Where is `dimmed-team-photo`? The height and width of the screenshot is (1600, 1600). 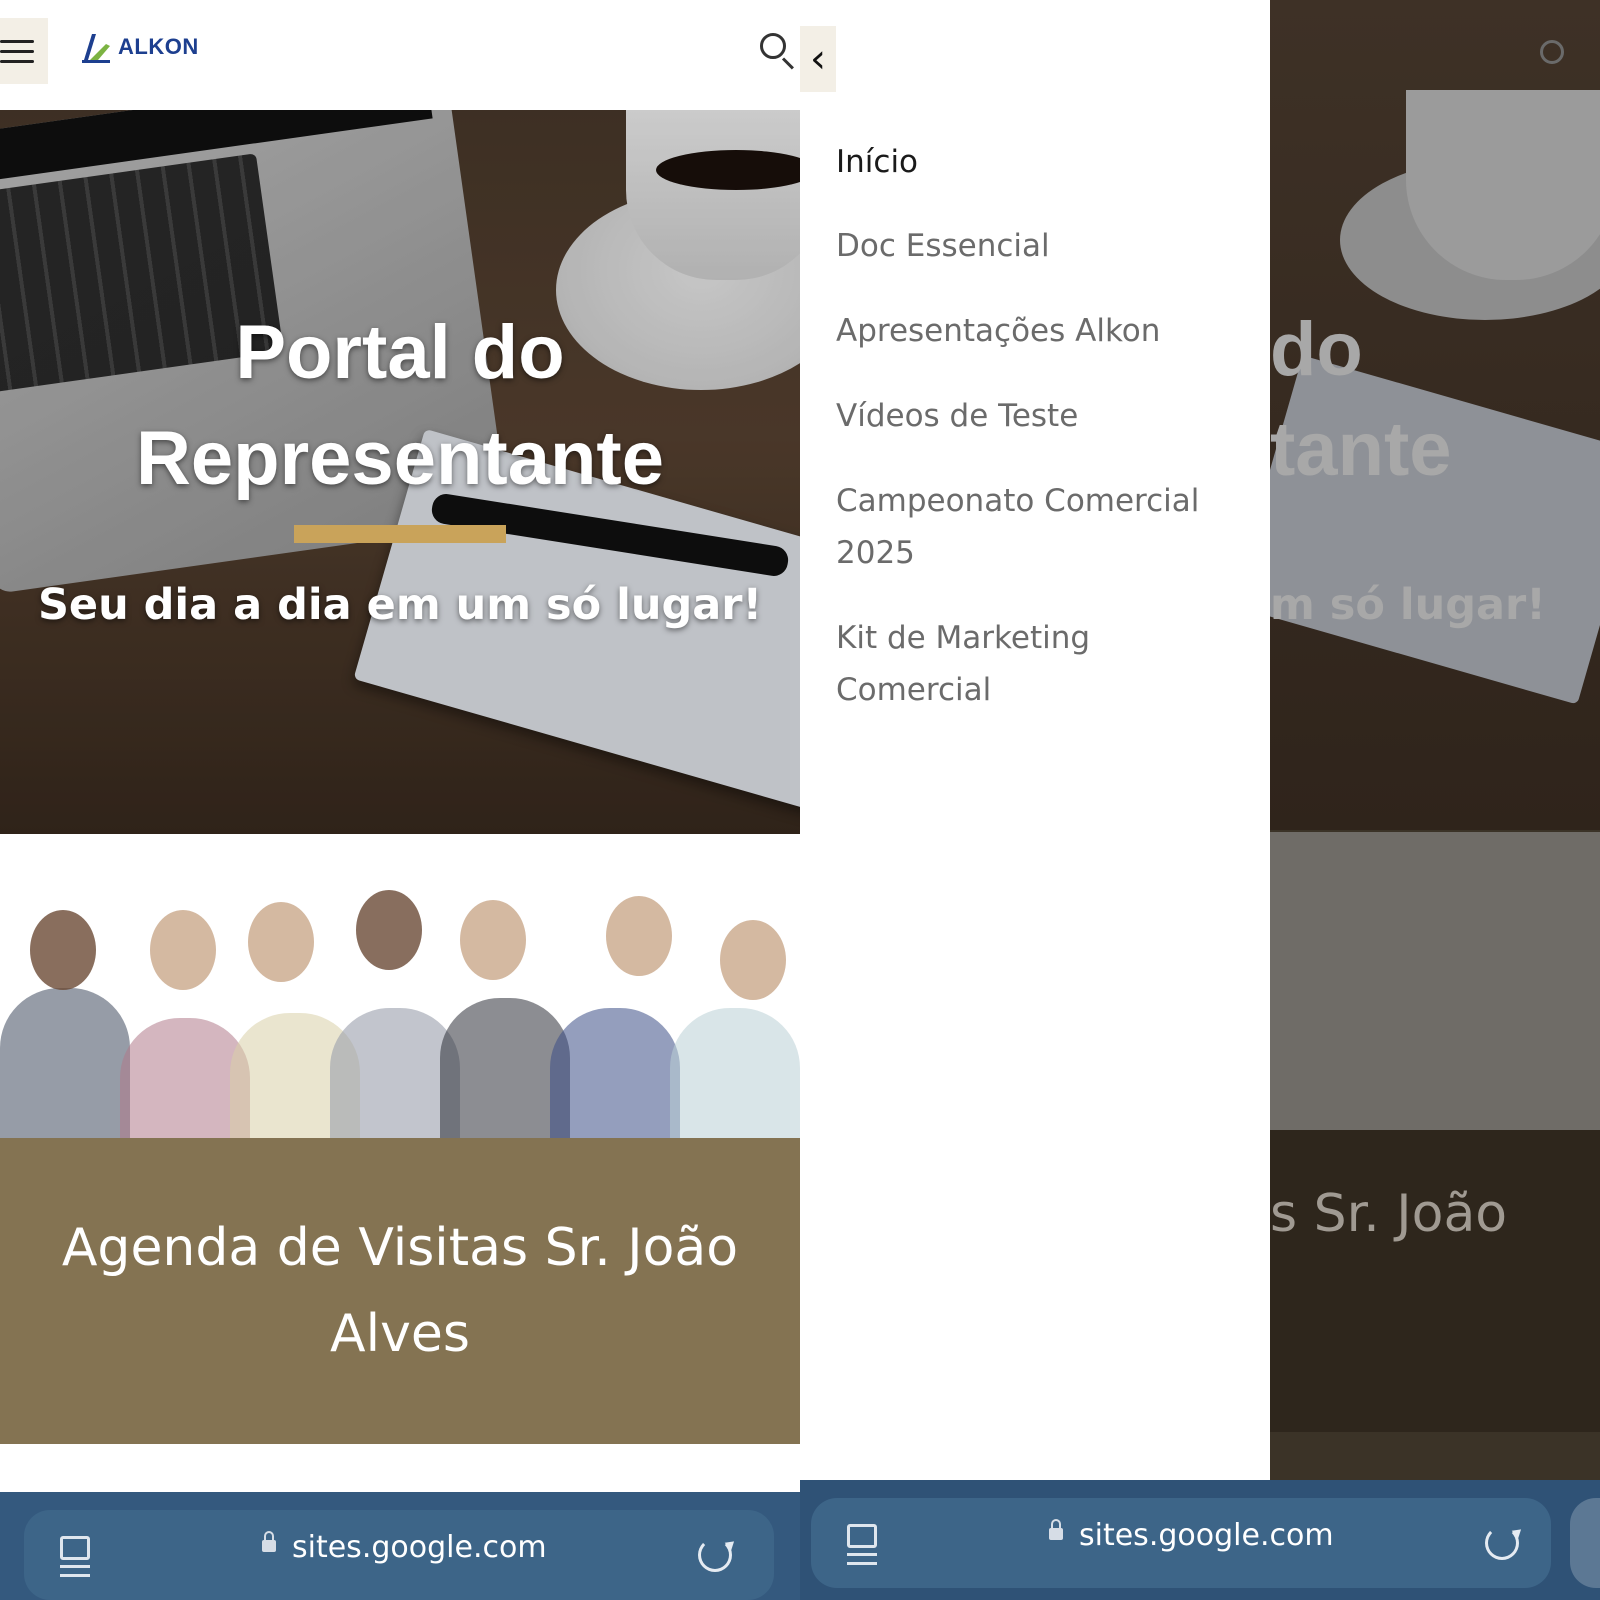
dimmed-team-photo is located at coordinates (1435, 981).